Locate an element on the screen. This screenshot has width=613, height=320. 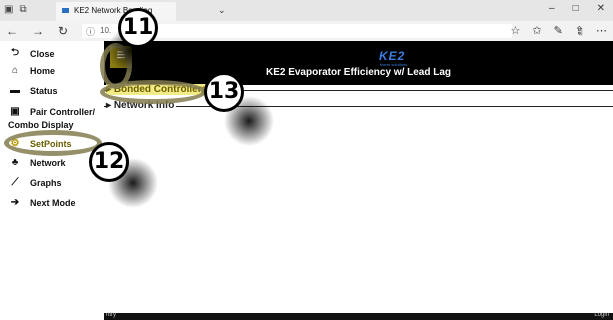
controller-icon: ▣ is located at coordinates (15, 111).